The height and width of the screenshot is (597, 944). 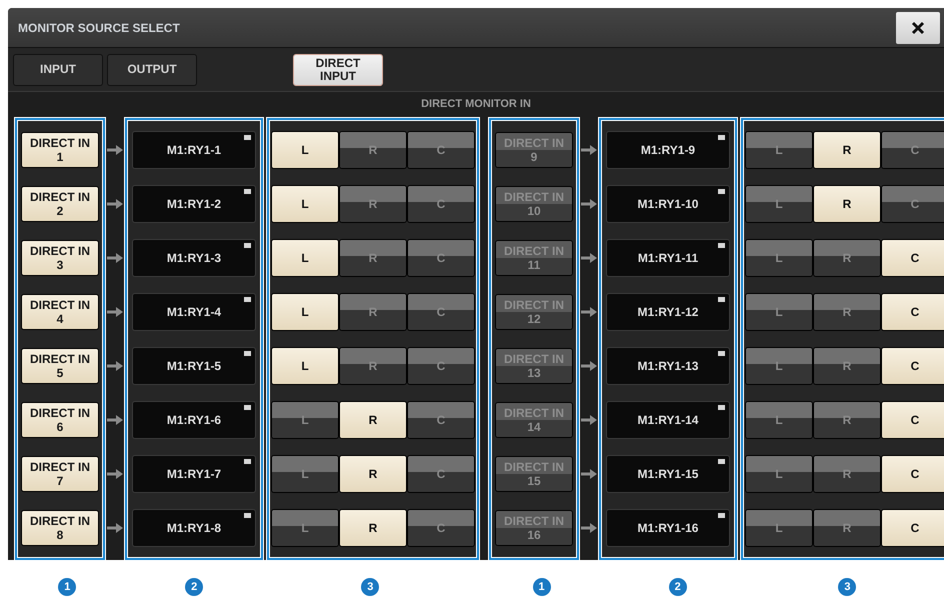 What do you see at coordinates (60, 258) in the screenshot?
I see `direct-in-button: DIRECT IN 3` at bounding box center [60, 258].